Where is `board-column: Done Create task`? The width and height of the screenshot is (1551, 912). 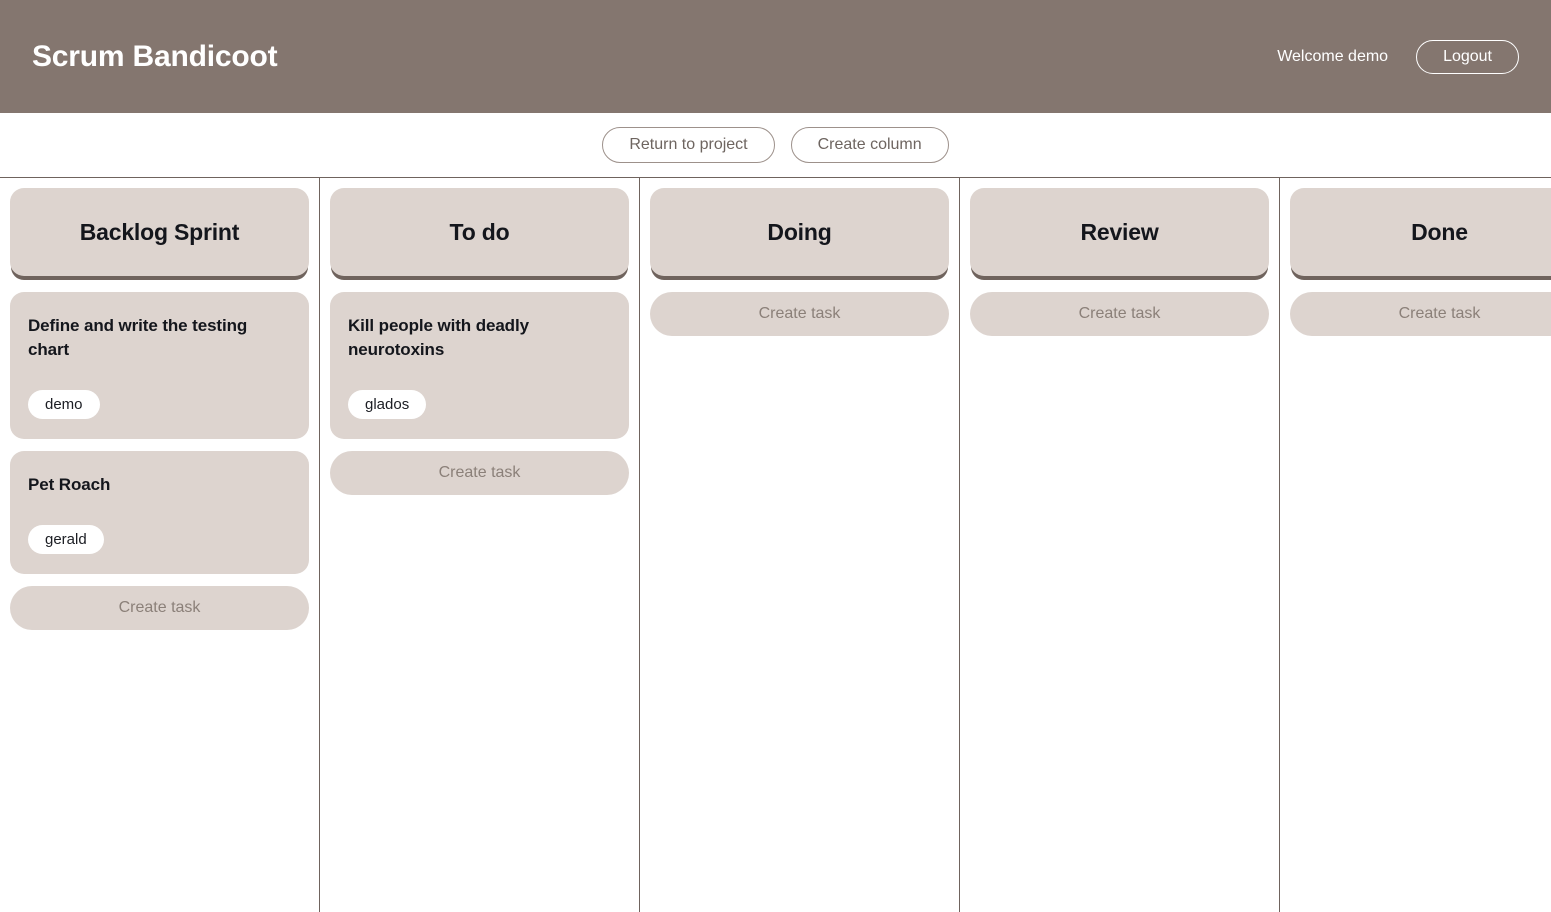 board-column: Done Create task is located at coordinates (1415, 545).